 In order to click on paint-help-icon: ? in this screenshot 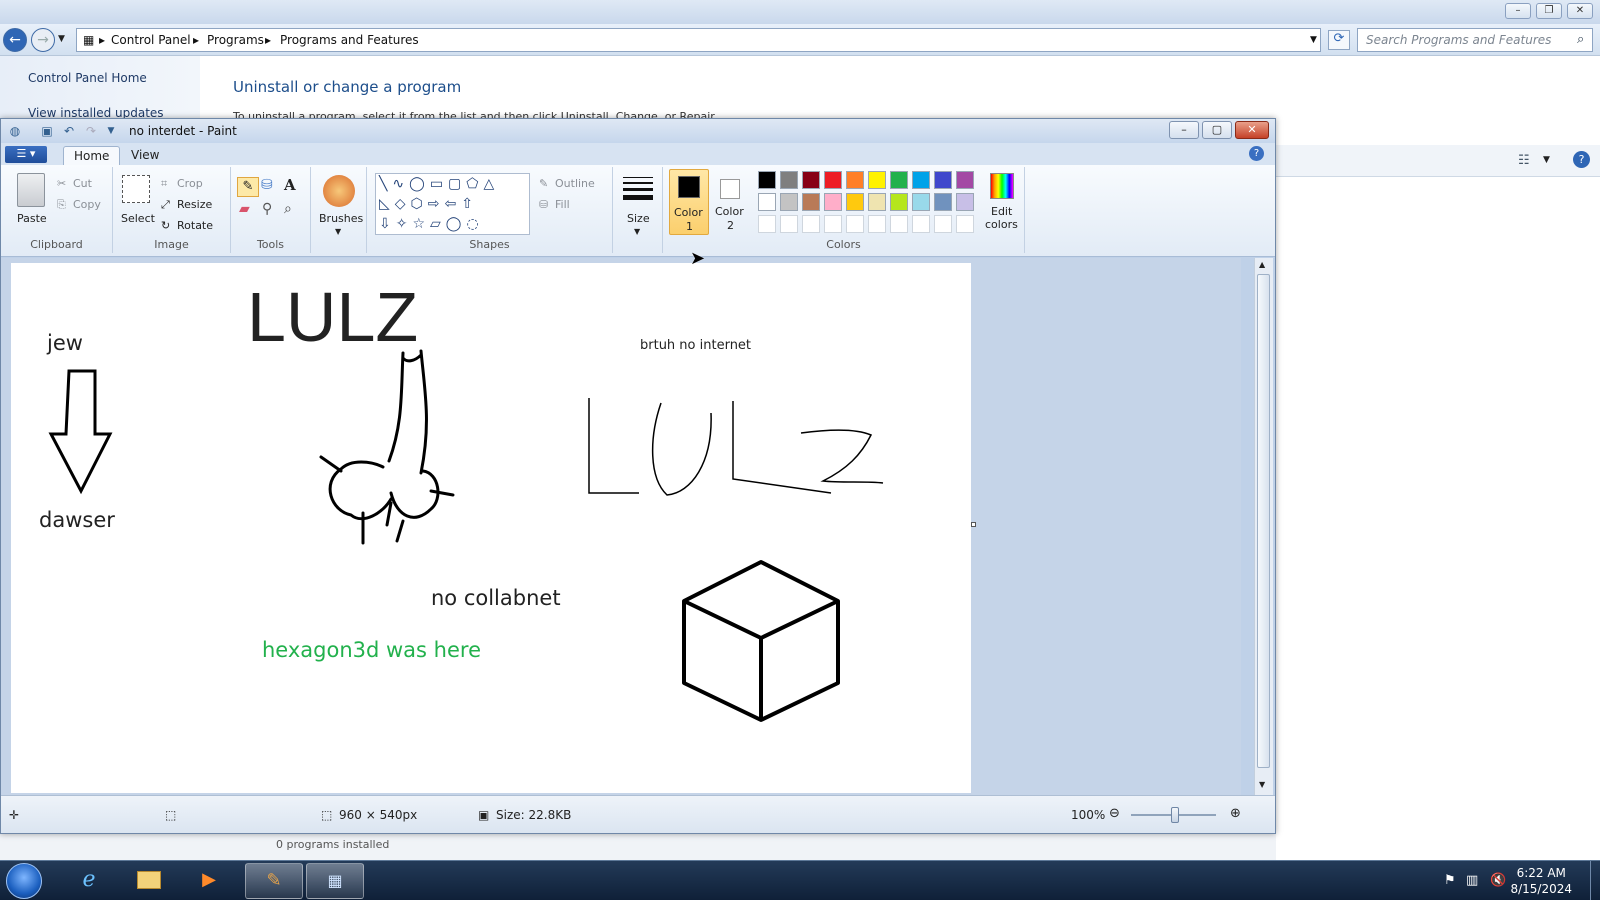, I will do `click(1256, 153)`.